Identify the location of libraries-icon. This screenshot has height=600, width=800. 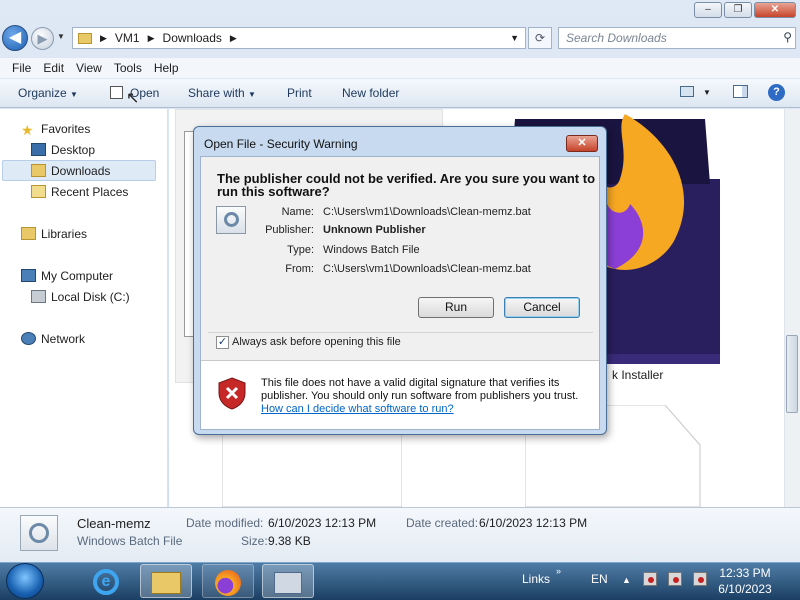
(28, 233).